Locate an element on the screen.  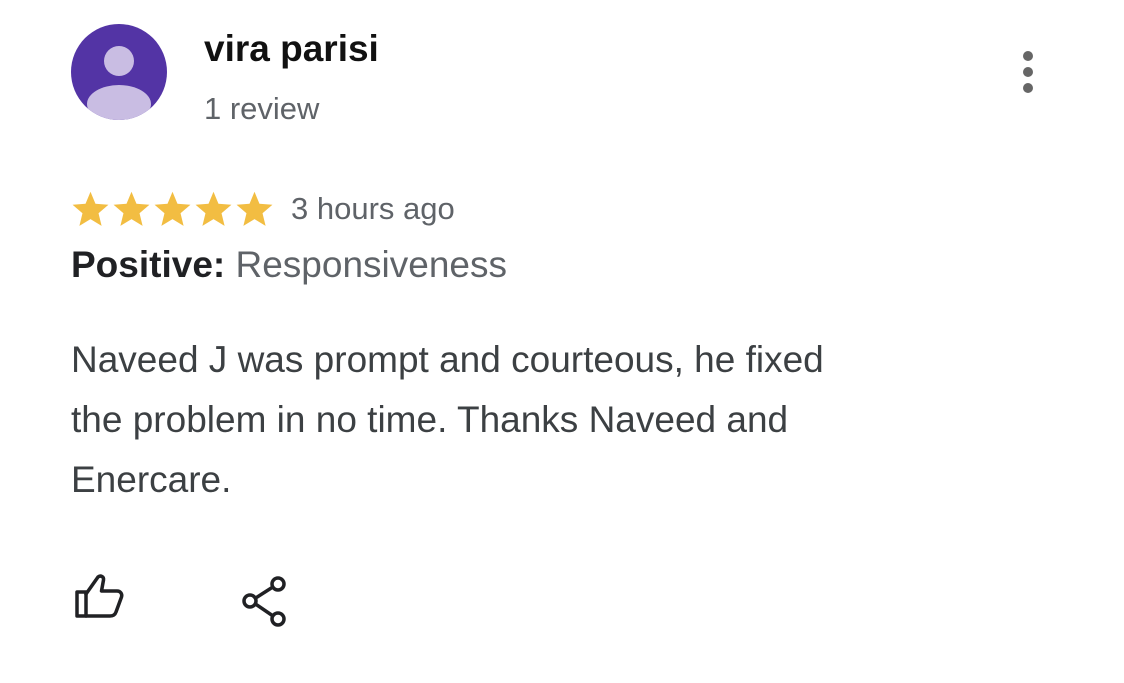
more-options-button is located at coordinates (1028, 72).